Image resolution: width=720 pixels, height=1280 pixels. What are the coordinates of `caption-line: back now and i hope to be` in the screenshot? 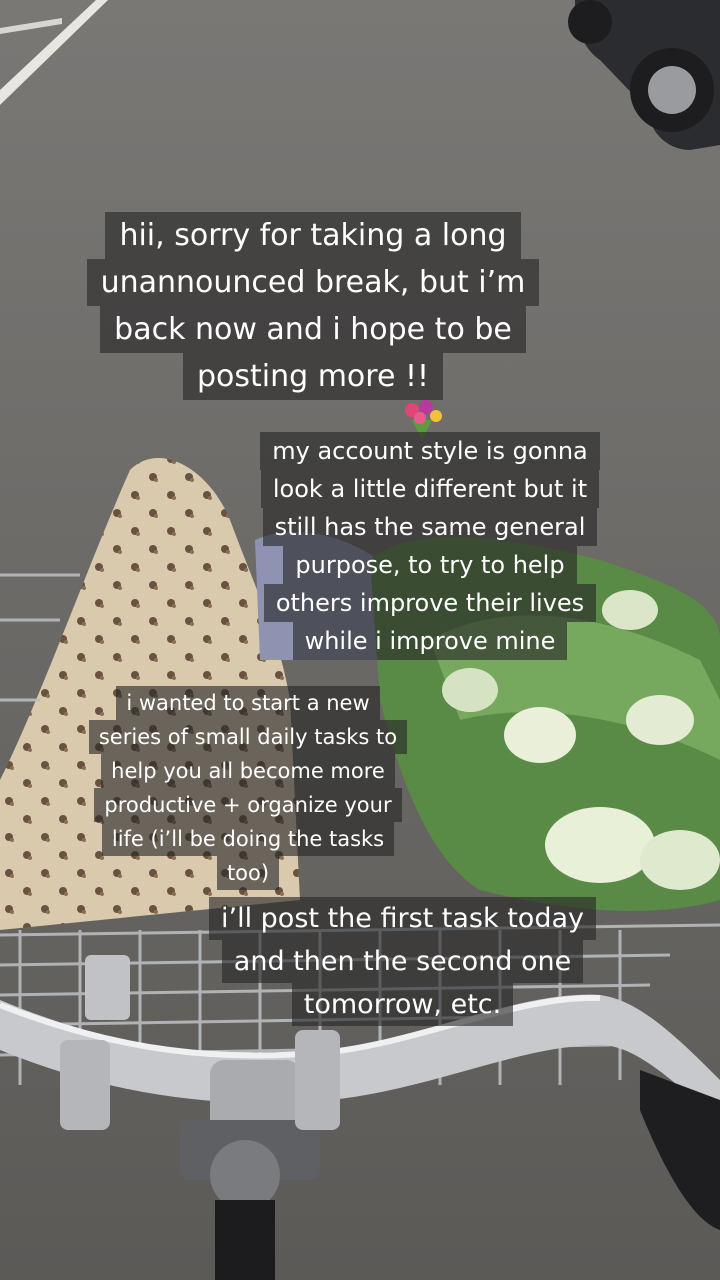 It's located at (313, 329).